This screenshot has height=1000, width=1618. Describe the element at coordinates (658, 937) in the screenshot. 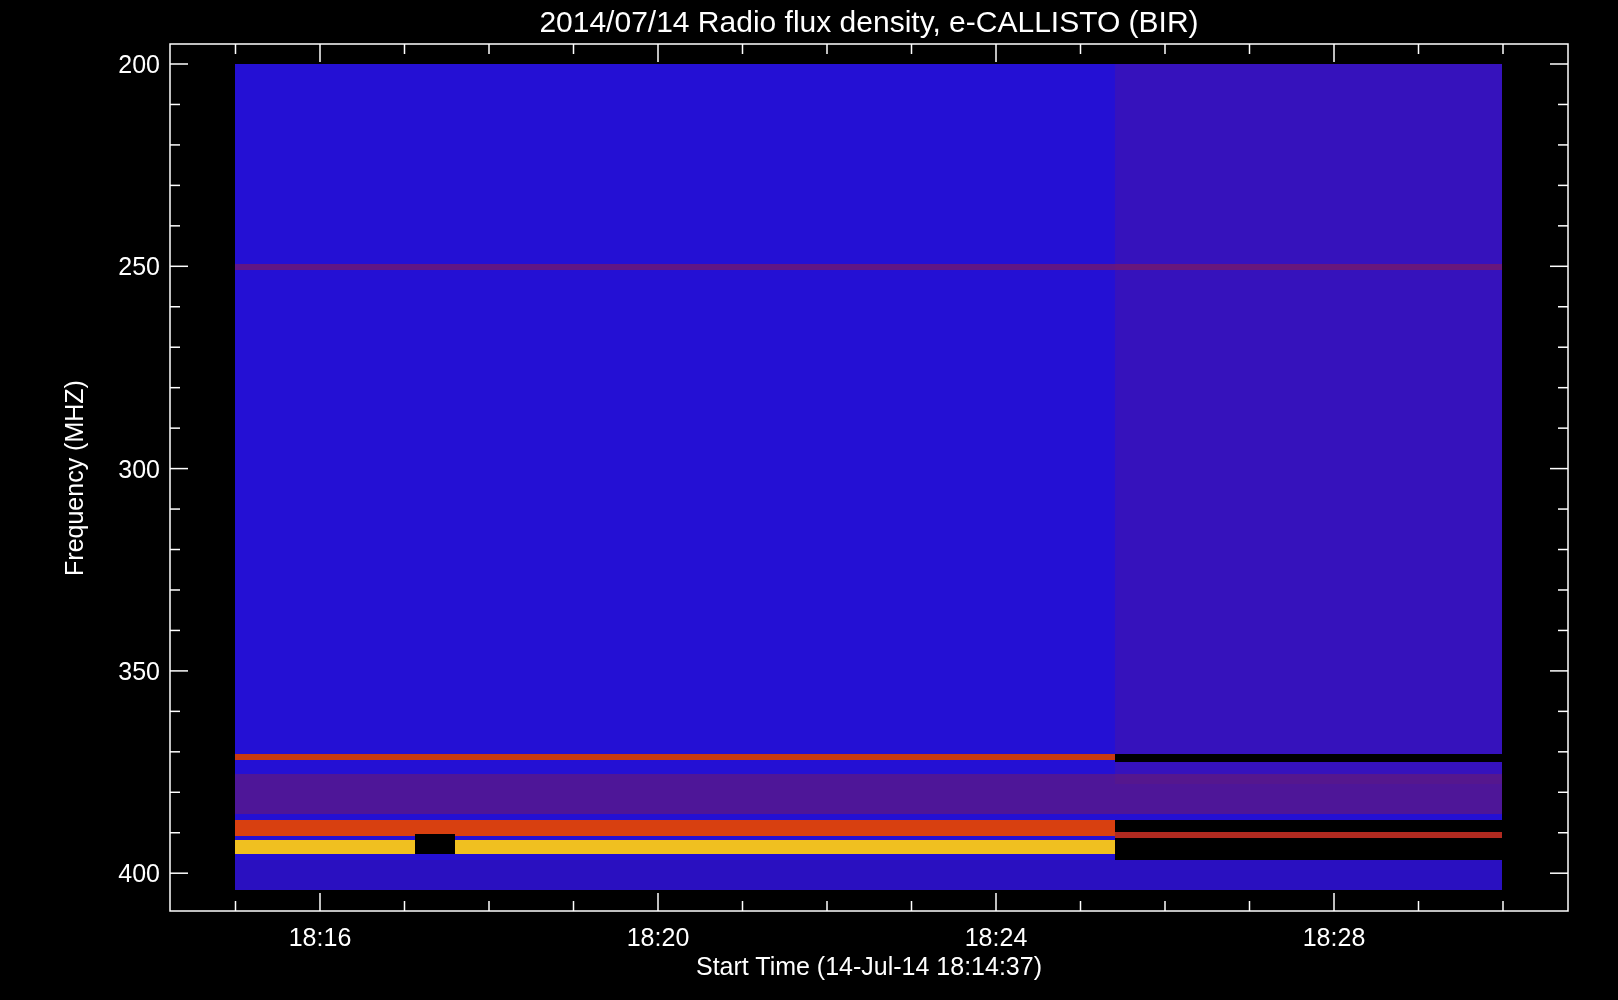

I see `x-tick-label: 18:20` at that location.